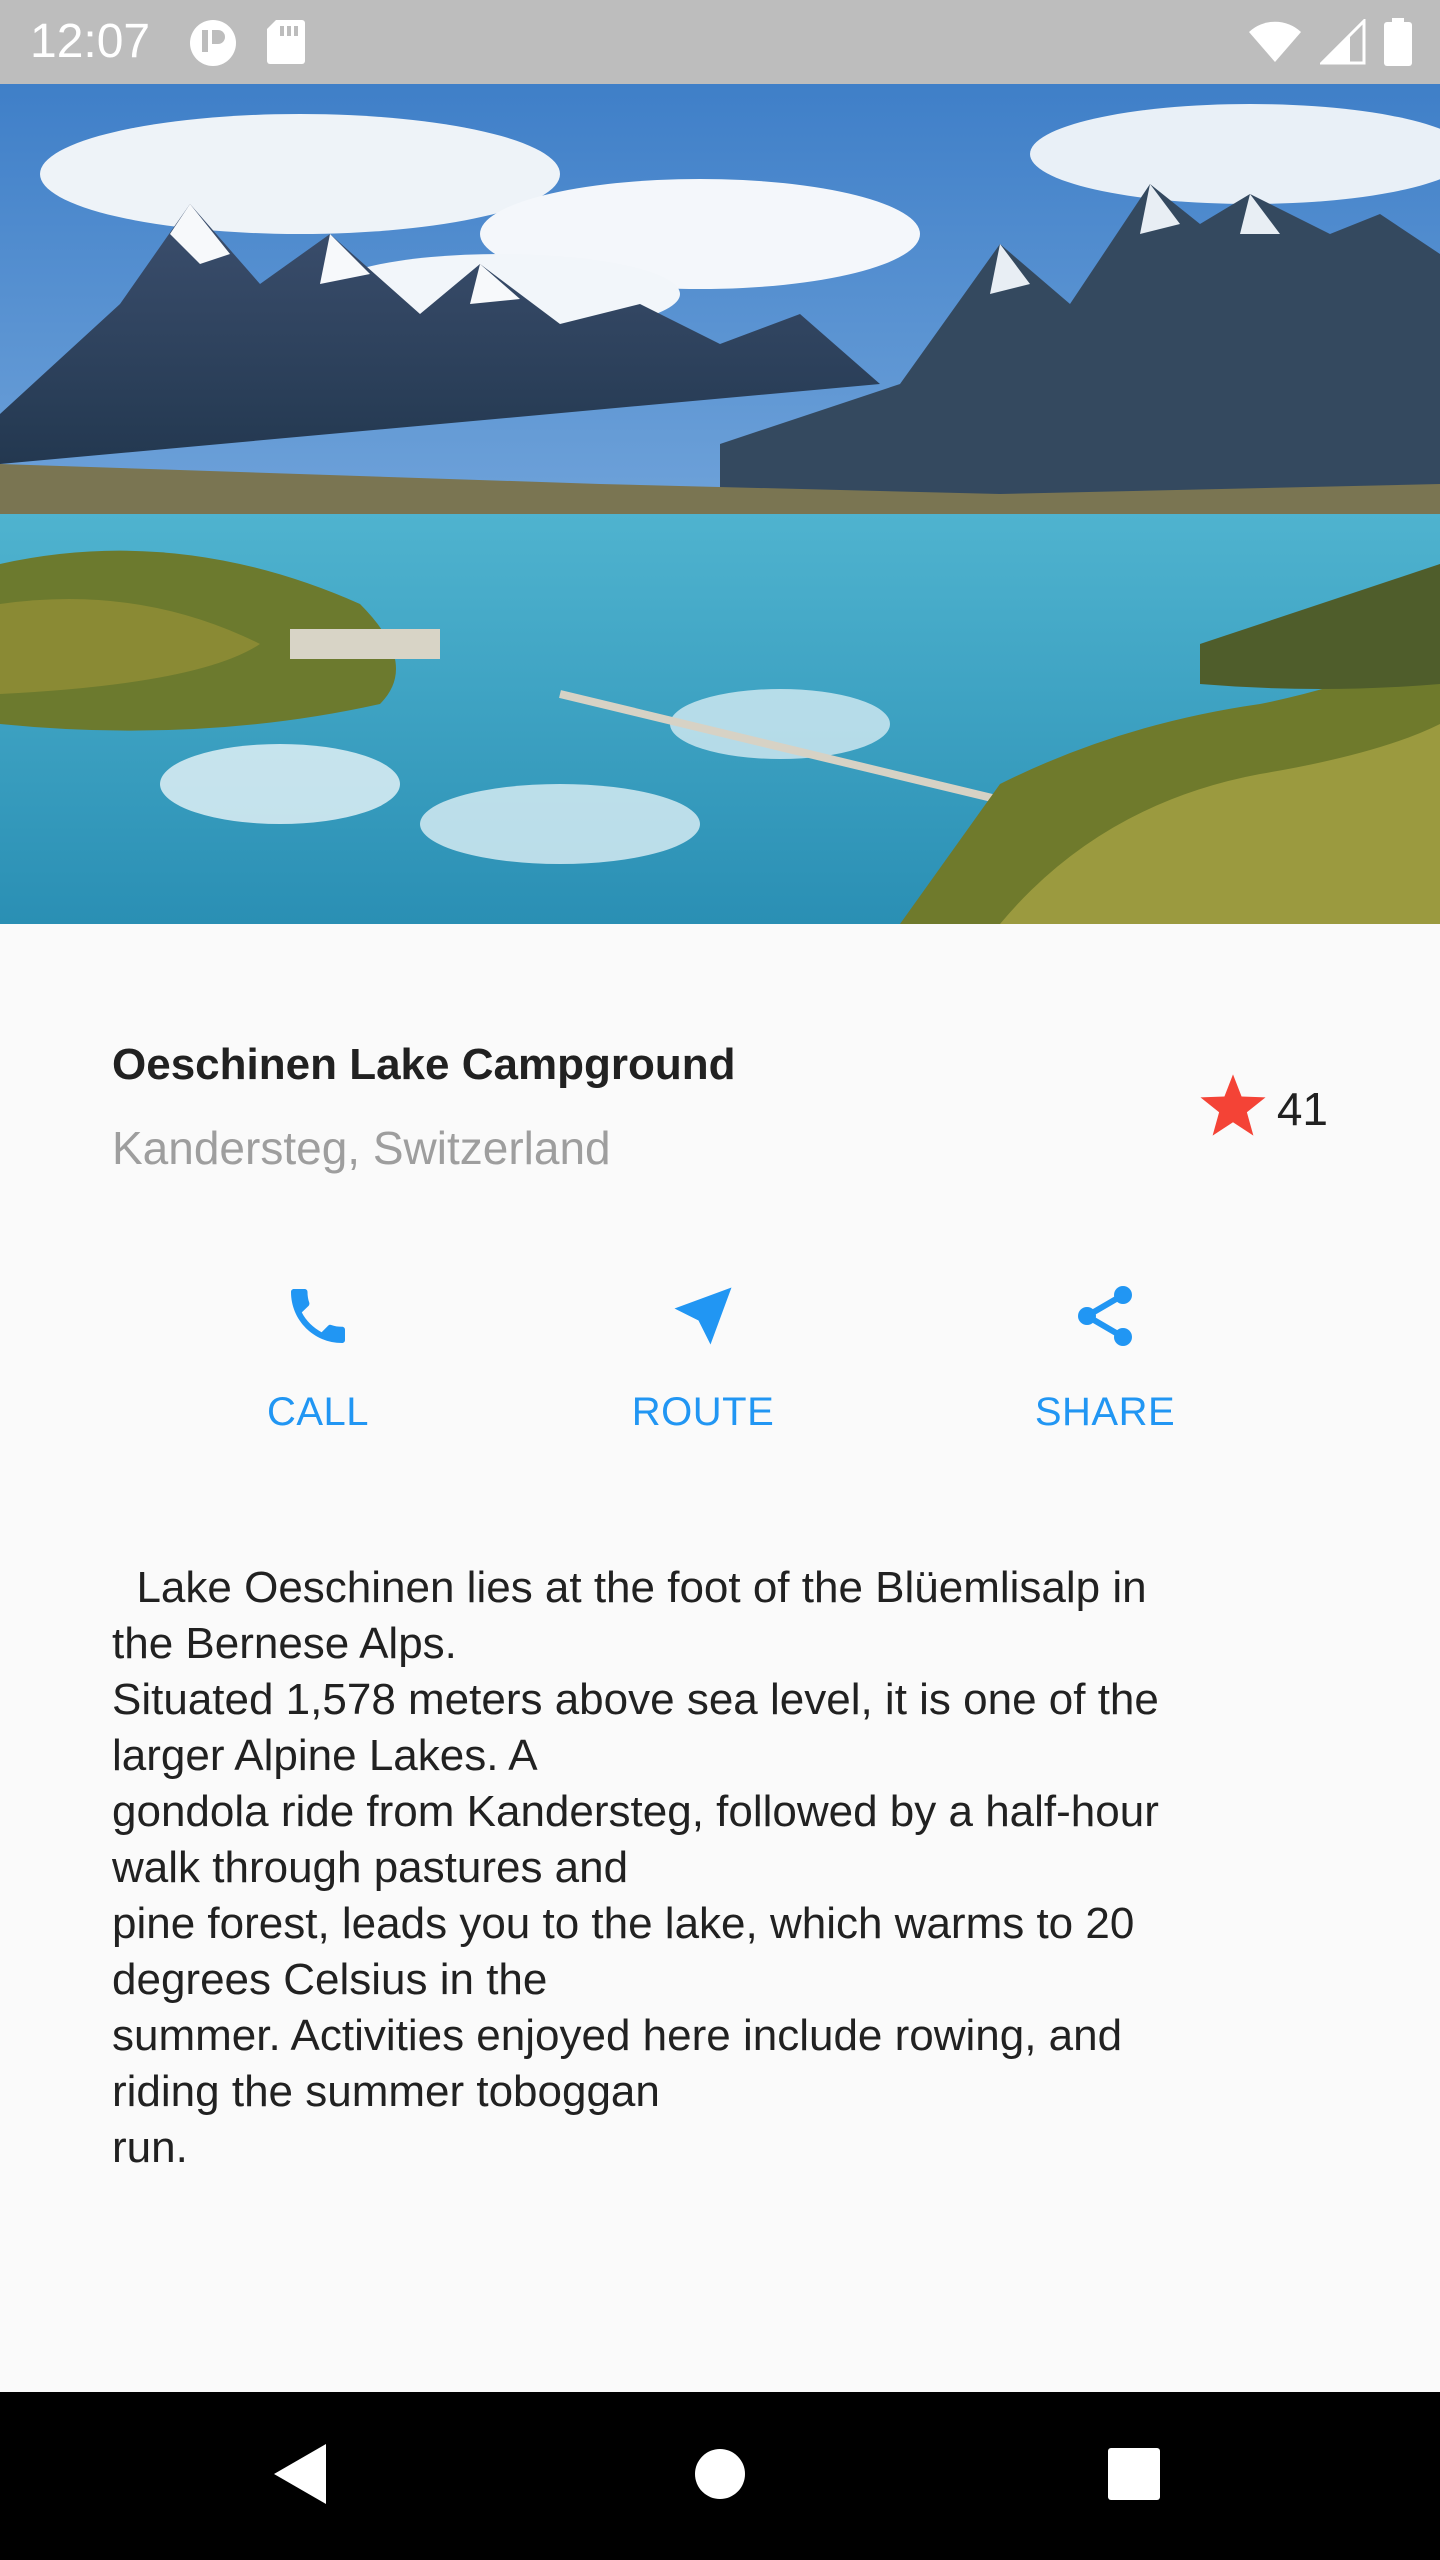 The image size is (1440, 2560). Describe the element at coordinates (318, 1412) in the screenshot. I see `call-label: CALL` at that location.